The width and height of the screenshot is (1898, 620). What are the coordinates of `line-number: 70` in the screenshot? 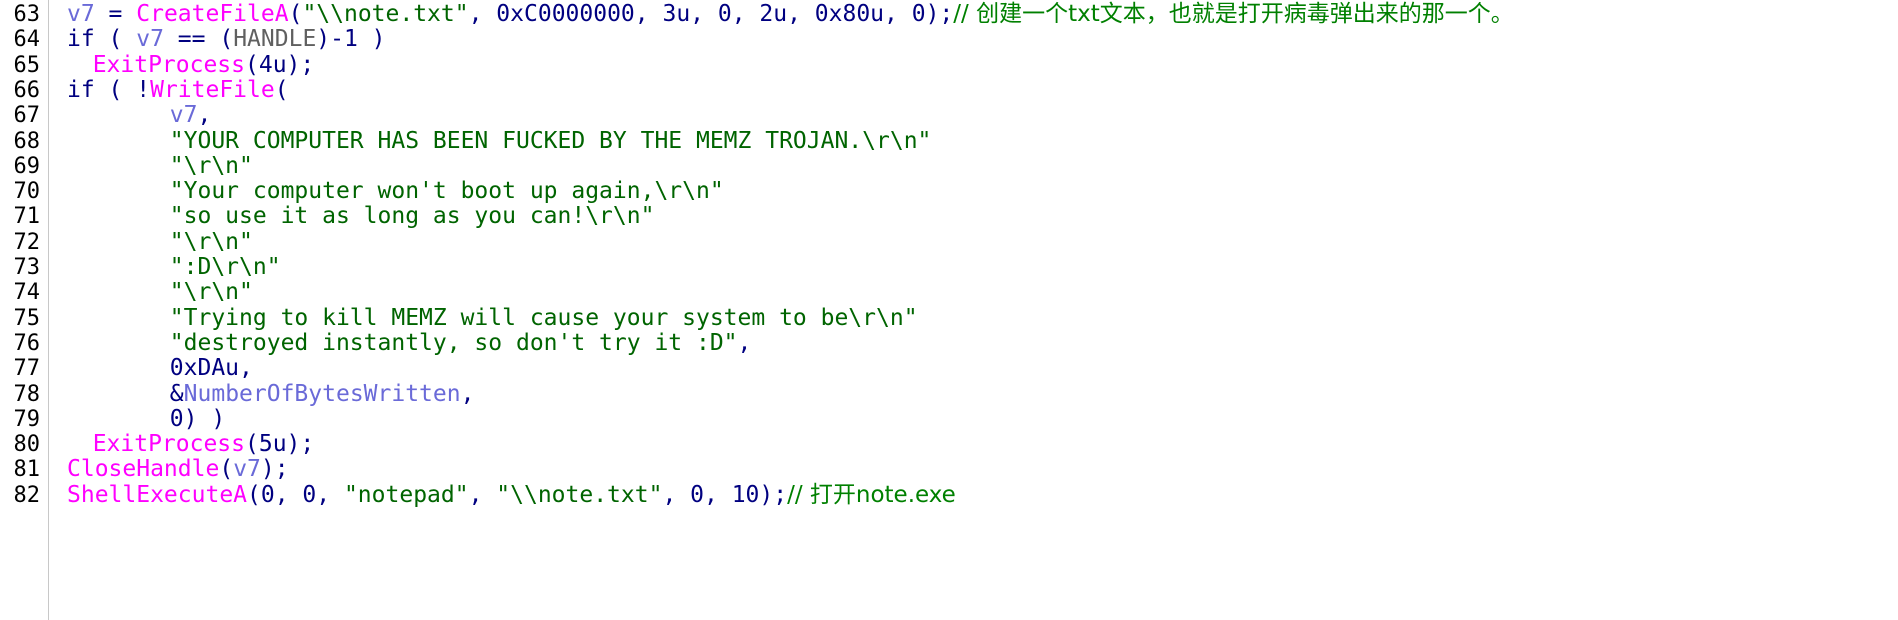 It's located at (27, 192).